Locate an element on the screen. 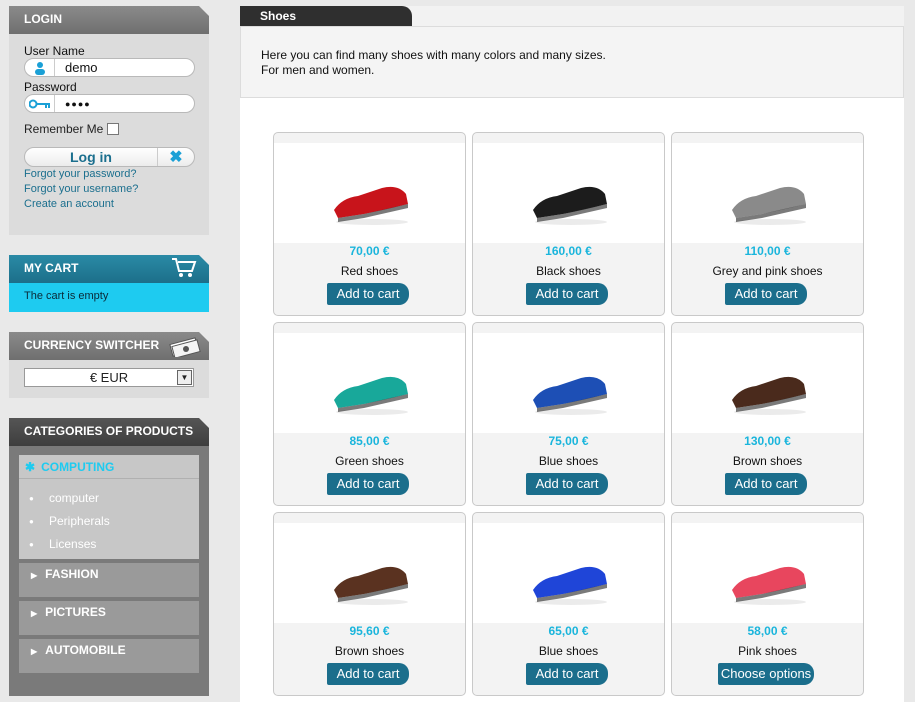 The height and width of the screenshot is (702, 915). product-card: 160,00 € Black shoes Add to cart is located at coordinates (568, 224).